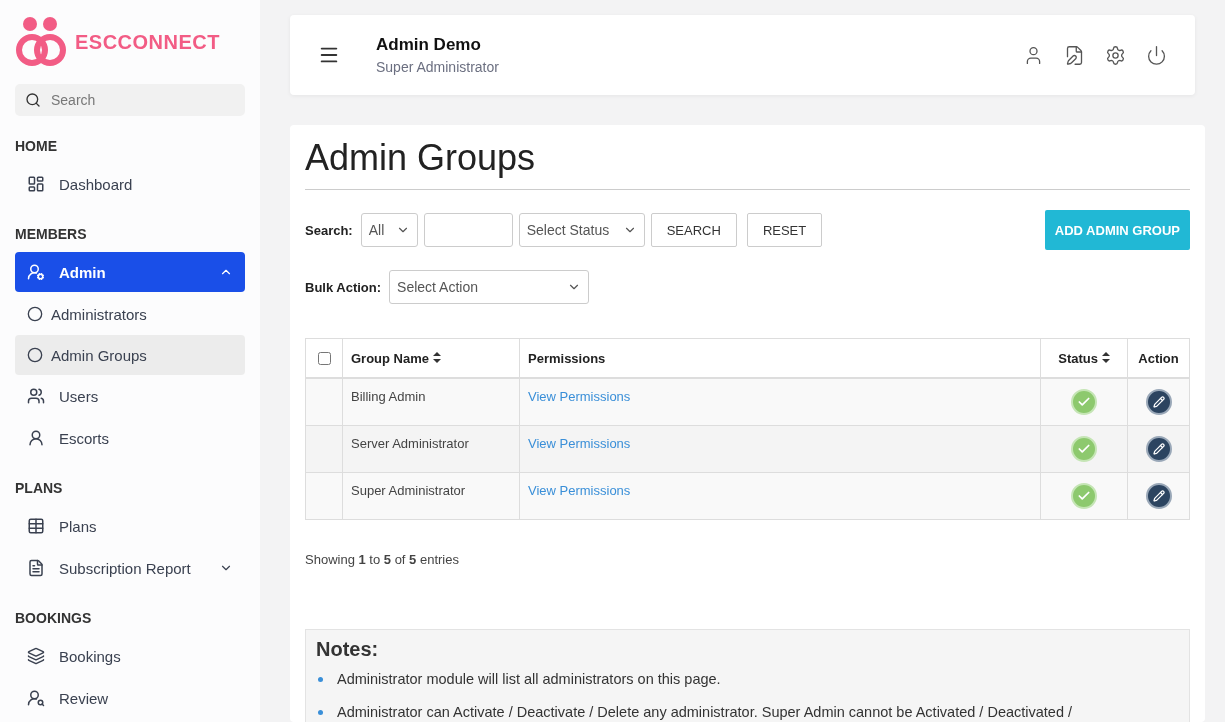  I want to click on bulk-action-label: Bulk Action:, so click(343, 287).